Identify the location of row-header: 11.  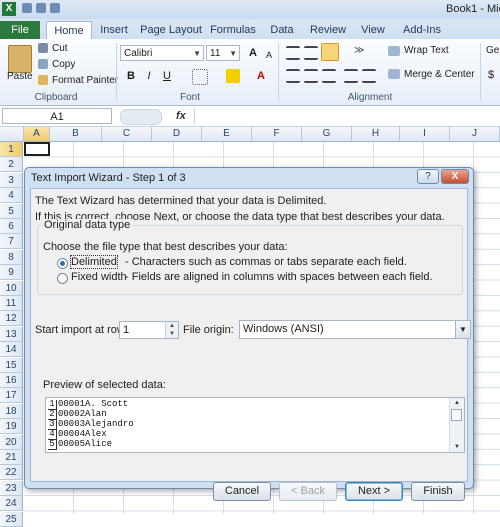
(11, 303).